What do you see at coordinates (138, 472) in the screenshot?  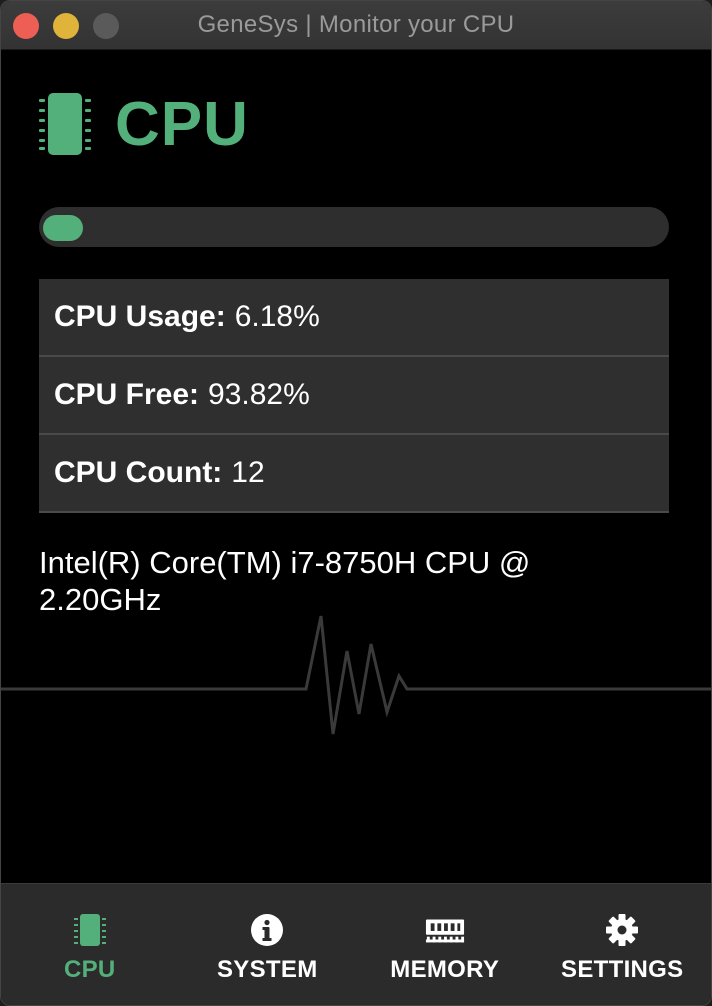 I see `stat-label: CPU Count:` at bounding box center [138, 472].